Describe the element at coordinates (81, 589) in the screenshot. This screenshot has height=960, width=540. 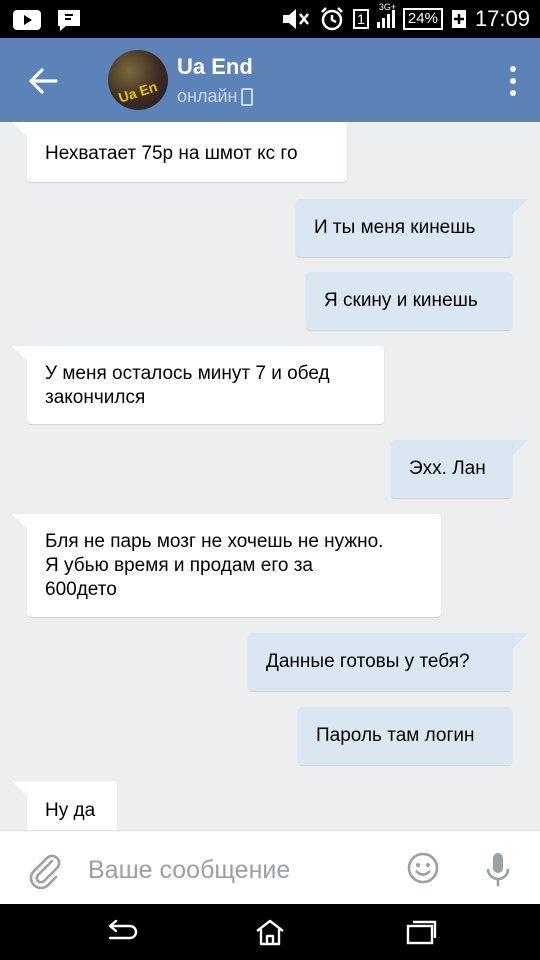
I see `message-text-line: 600дето` at that location.